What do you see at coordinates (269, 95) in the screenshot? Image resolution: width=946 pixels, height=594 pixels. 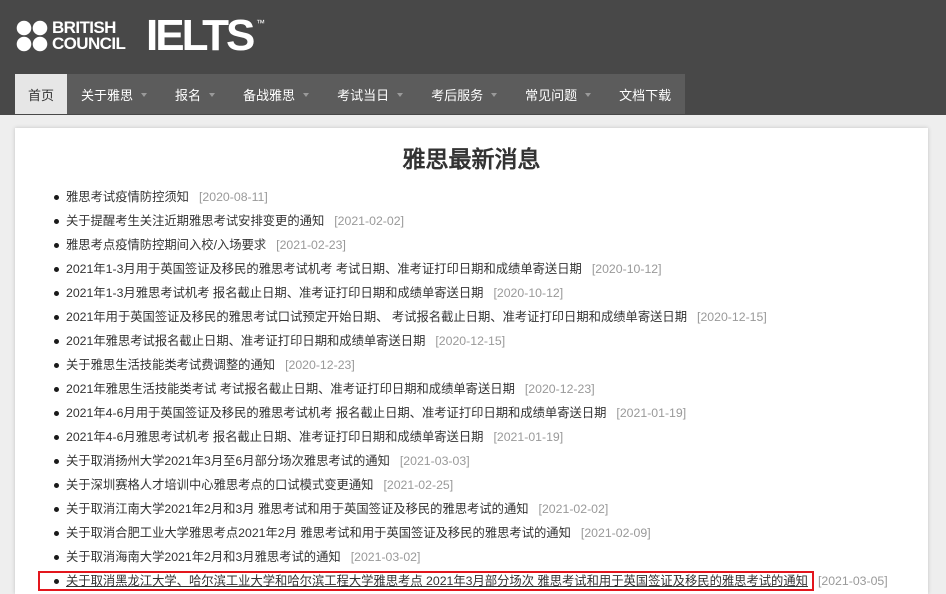 I see `nav-item-label: 备战雅思` at bounding box center [269, 95].